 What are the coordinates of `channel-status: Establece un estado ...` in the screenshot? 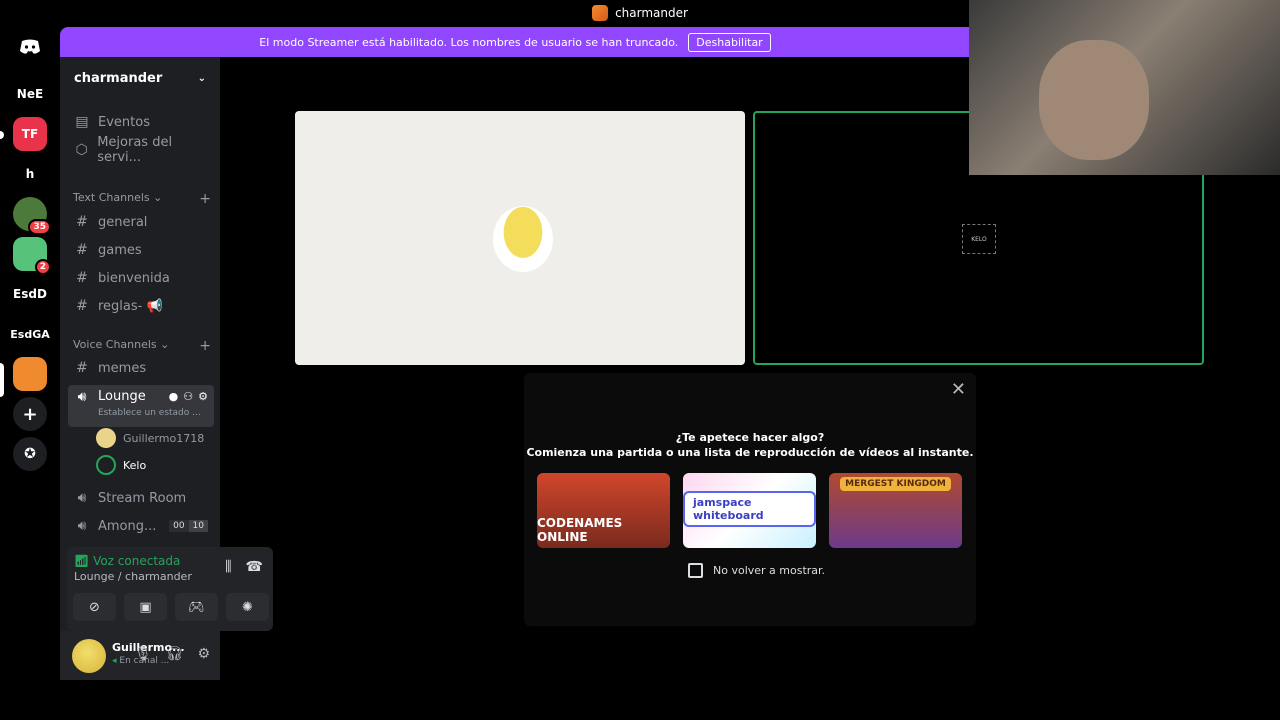 It's located at (149, 413).